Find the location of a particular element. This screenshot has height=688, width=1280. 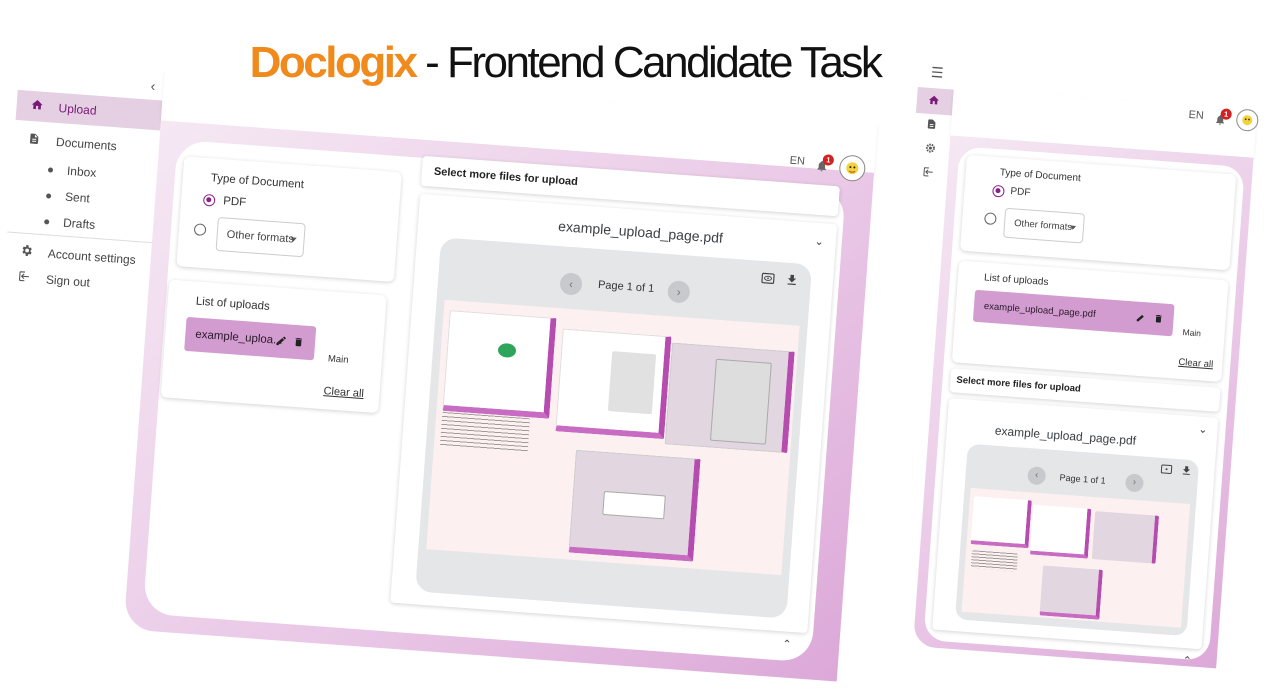

sidebar-item-sent: Sent is located at coordinates (67, 196).